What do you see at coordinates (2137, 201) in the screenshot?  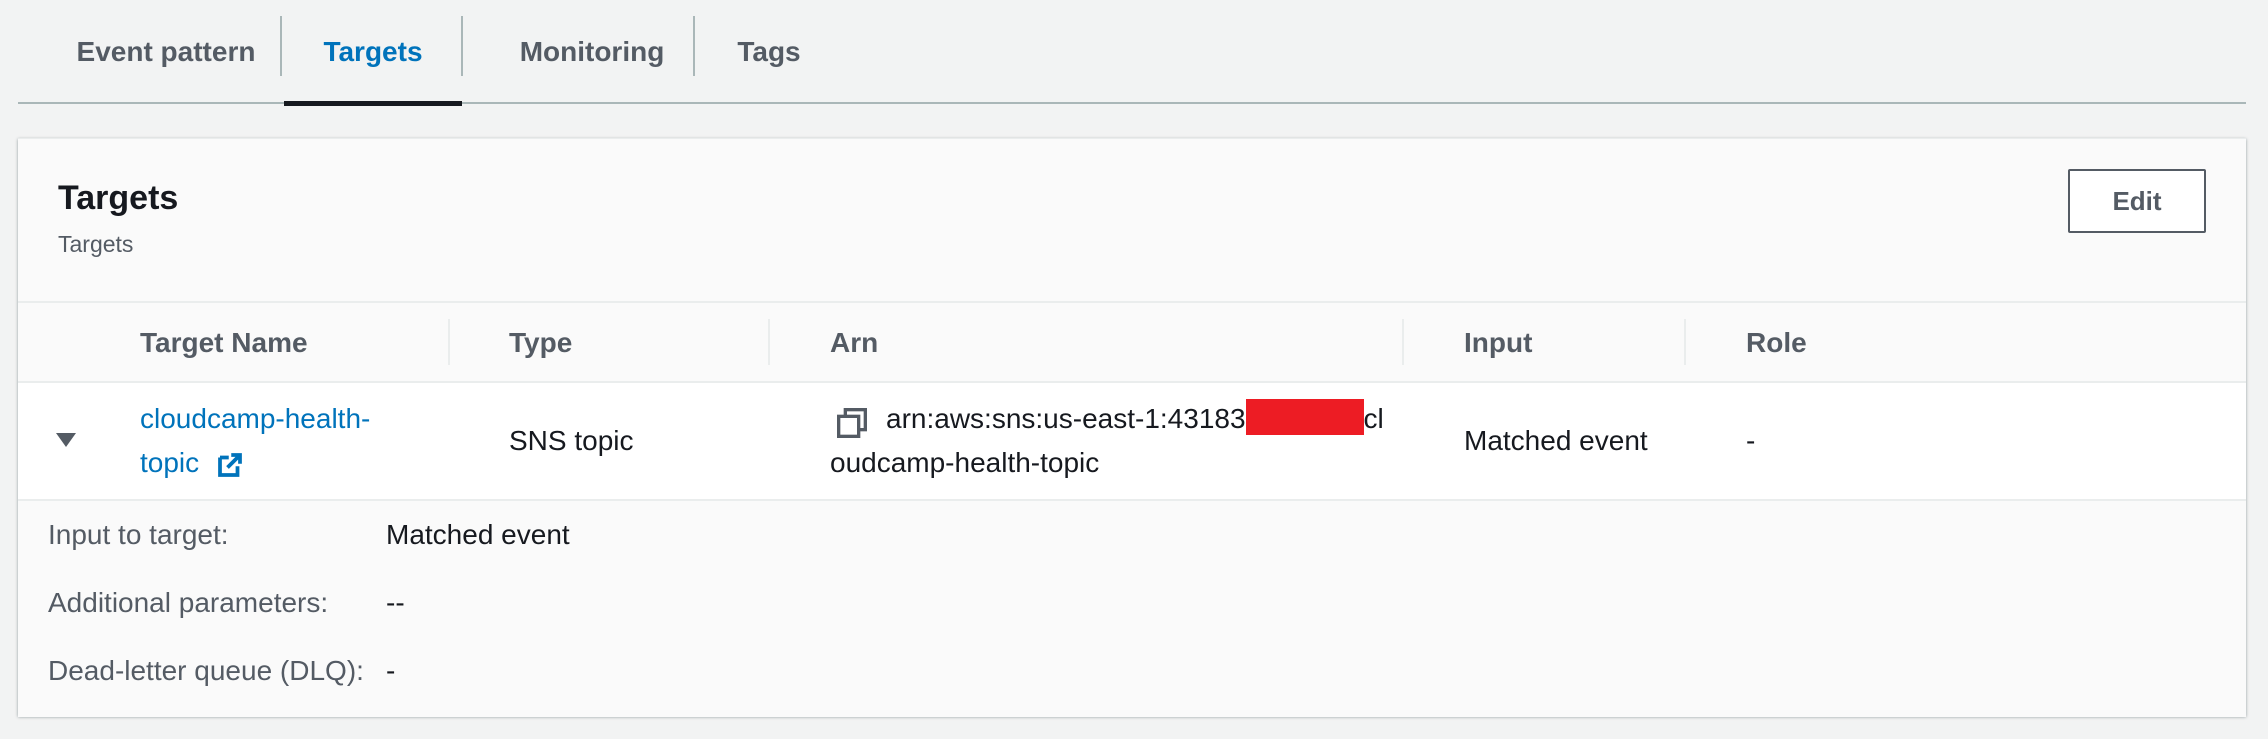 I see `edit-button: Edit` at bounding box center [2137, 201].